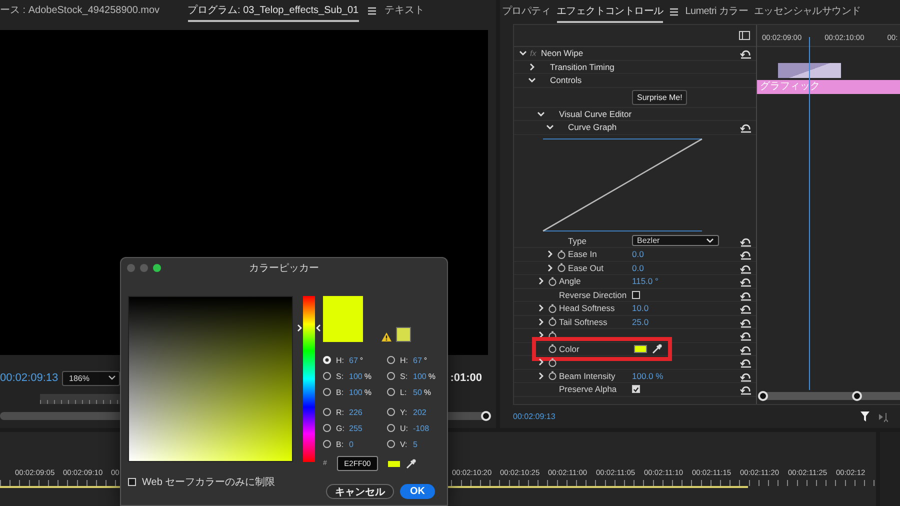 Image resolution: width=900 pixels, height=506 pixels. What do you see at coordinates (309, 379) in the screenshot?
I see `hue-slider` at bounding box center [309, 379].